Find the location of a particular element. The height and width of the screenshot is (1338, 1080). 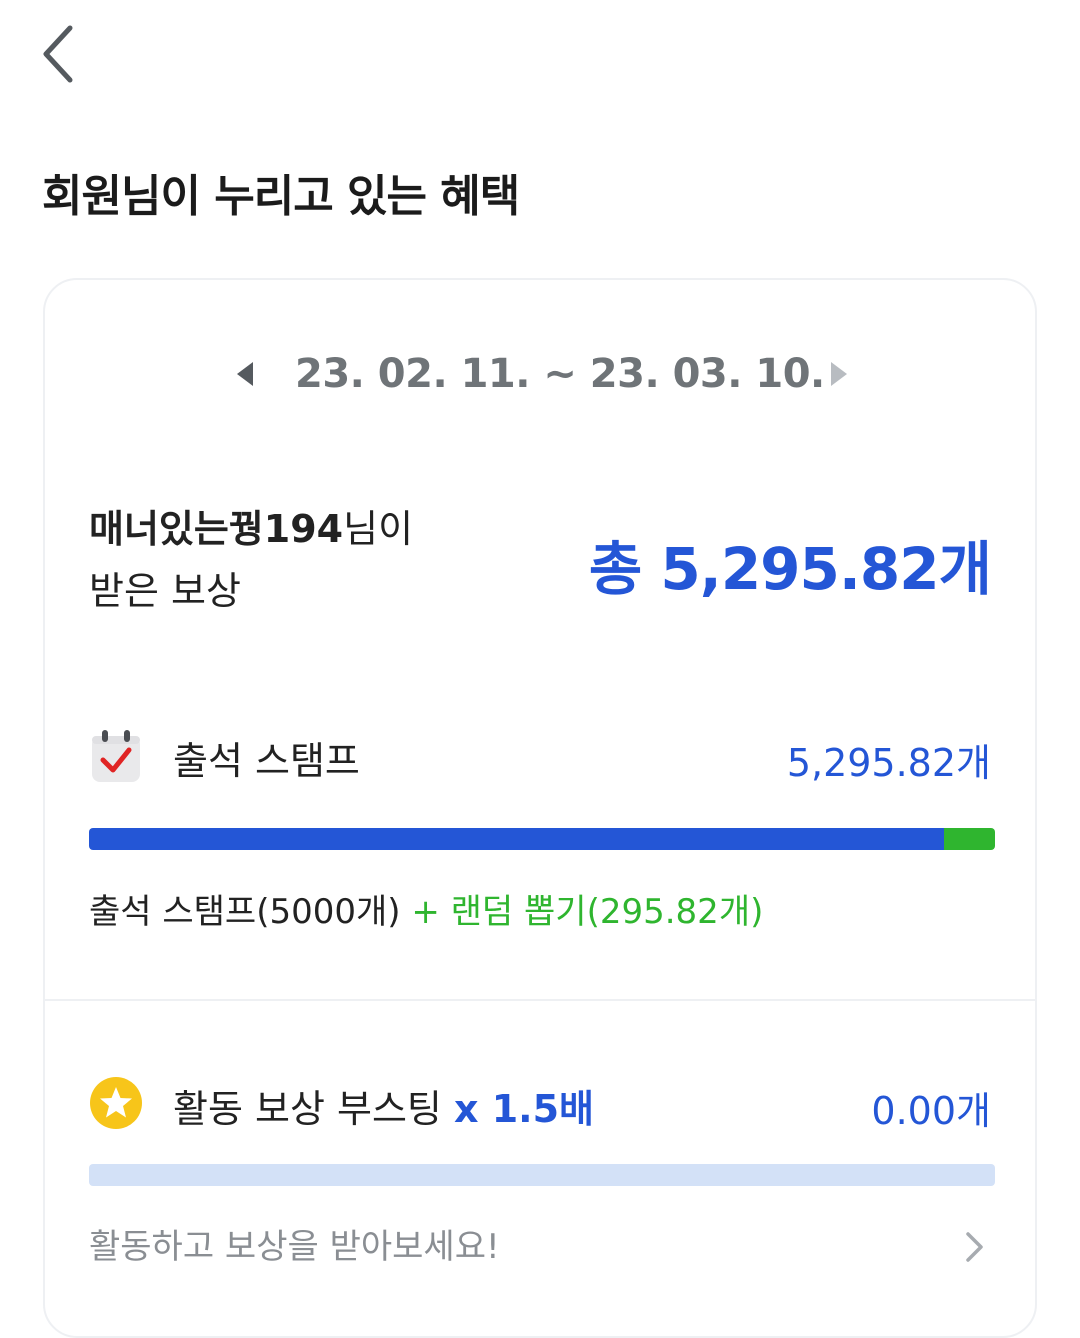

attendance-breakdown: 출석 스탬프(5000개) + 랜덤 뽑기(295.82개) is located at coordinates (426, 908).